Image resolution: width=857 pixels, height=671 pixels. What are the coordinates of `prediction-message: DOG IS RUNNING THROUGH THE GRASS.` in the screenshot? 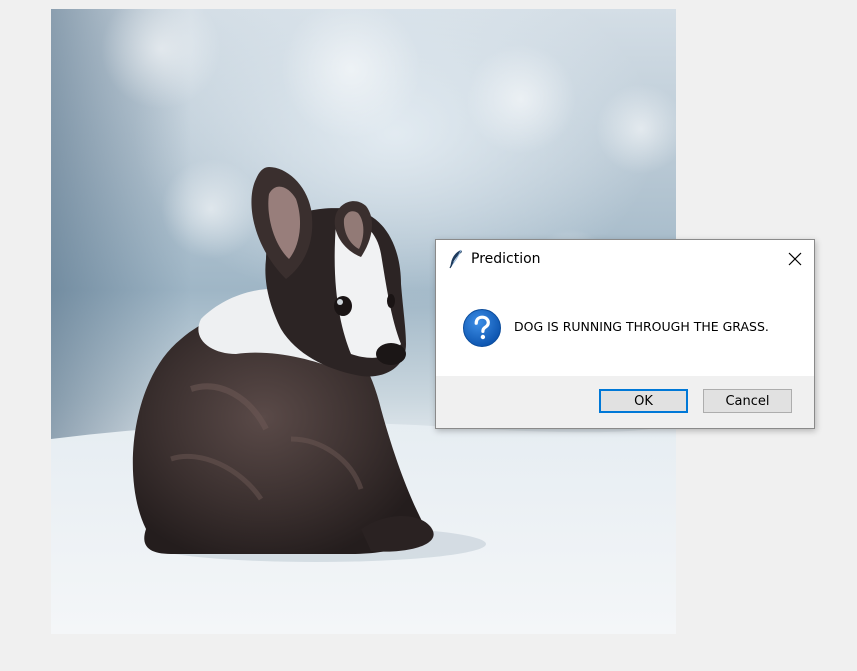 It's located at (641, 326).